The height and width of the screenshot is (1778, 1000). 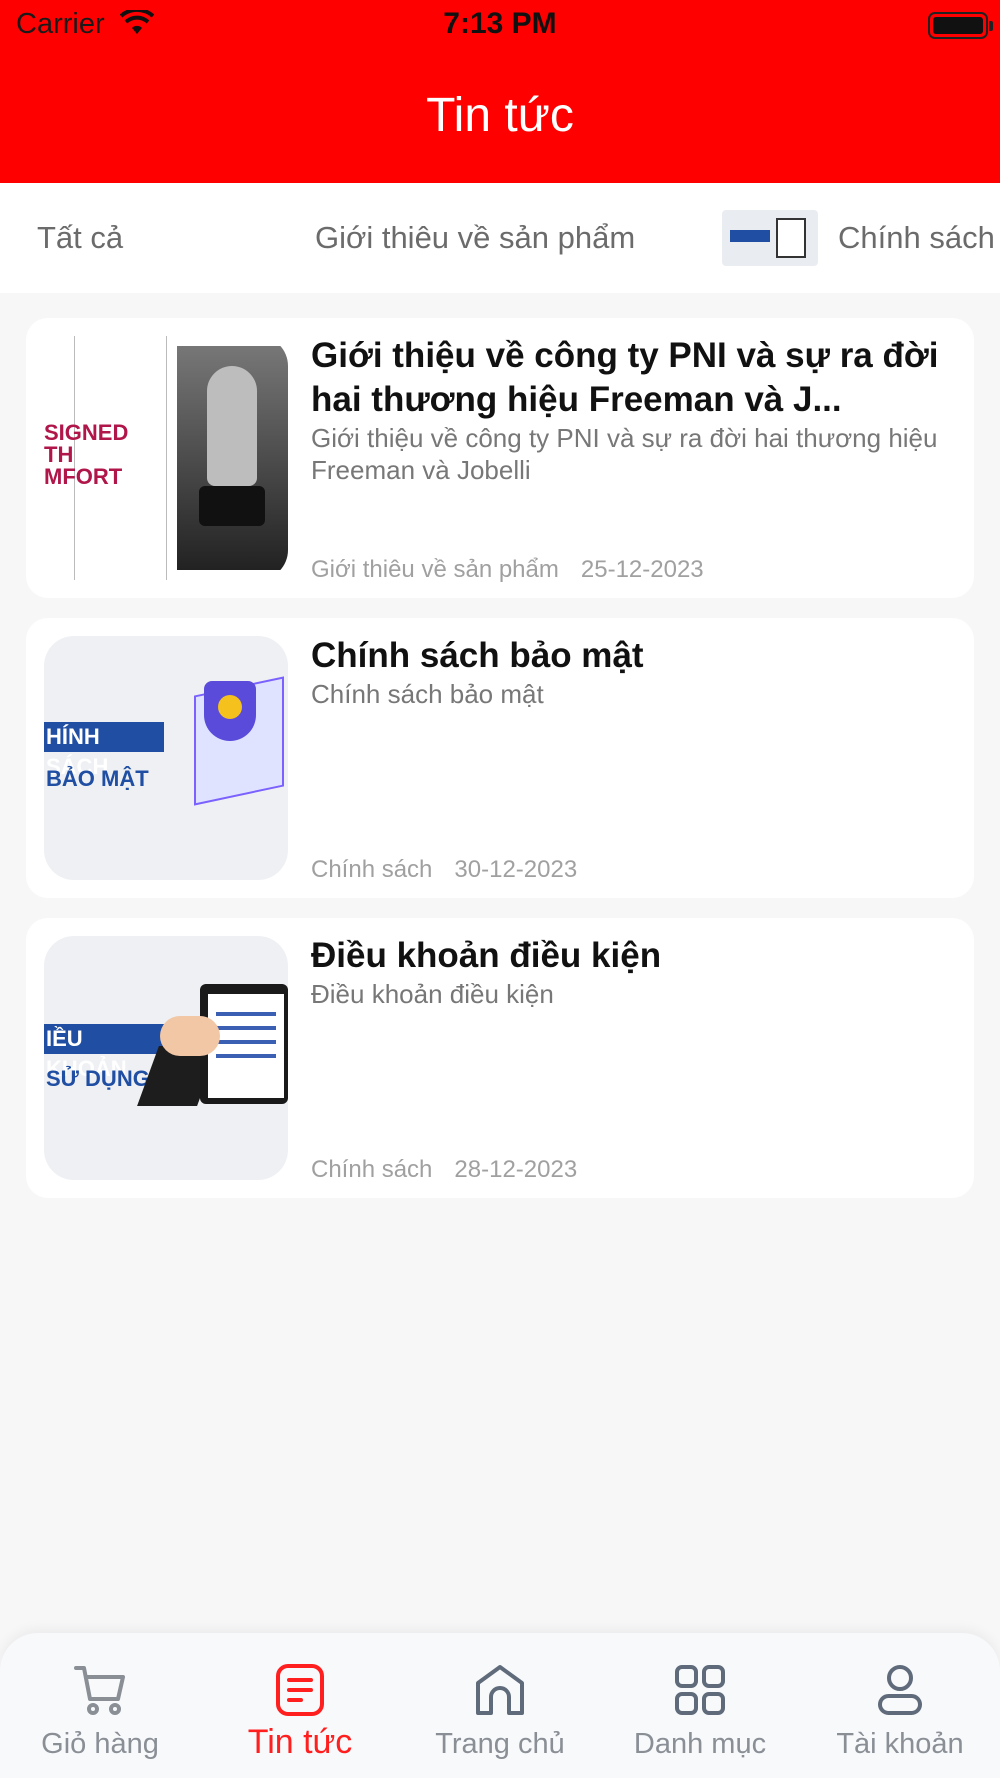 I want to click on tab-all: Tất cả, so click(x=80, y=238).